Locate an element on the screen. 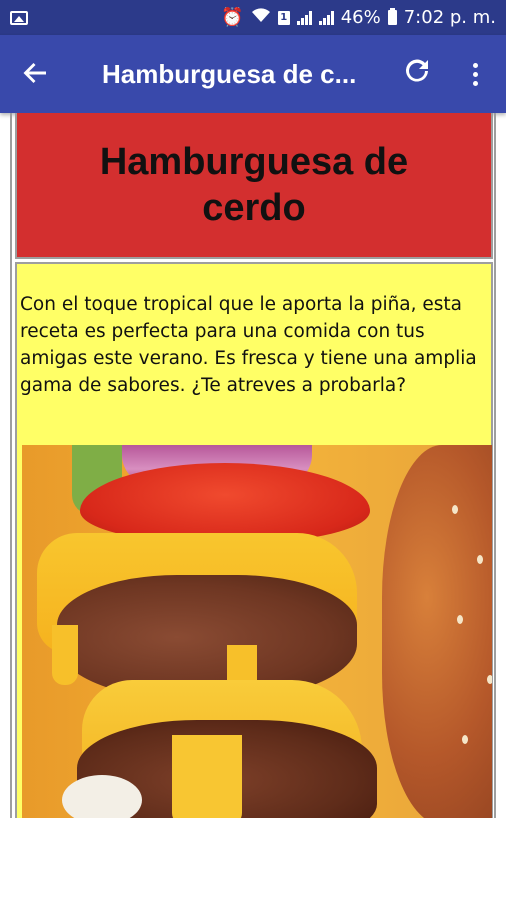 The height and width of the screenshot is (900, 506). refresh-button is located at coordinates (417, 74).